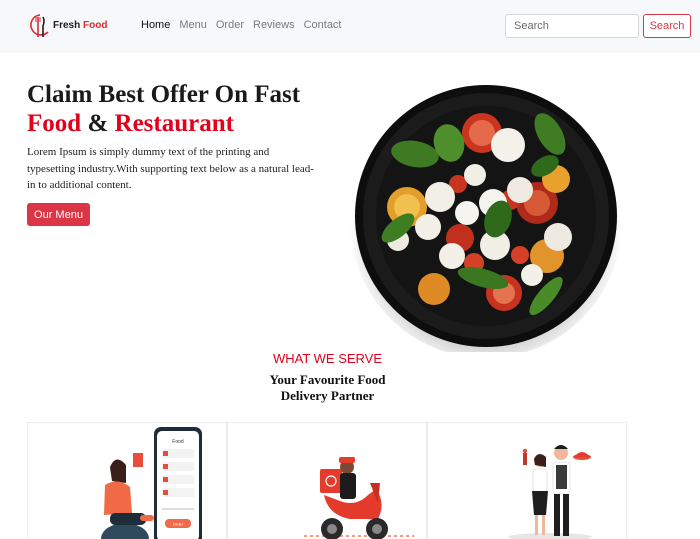  Describe the element at coordinates (58, 214) in the screenshot. I see `our-menu-button: Our Menu` at that location.